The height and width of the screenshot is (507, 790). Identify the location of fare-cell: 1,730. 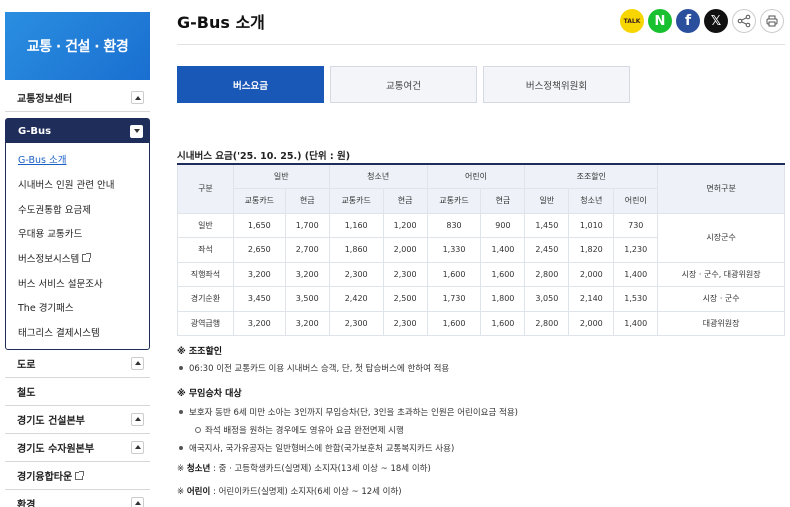
(454, 299).